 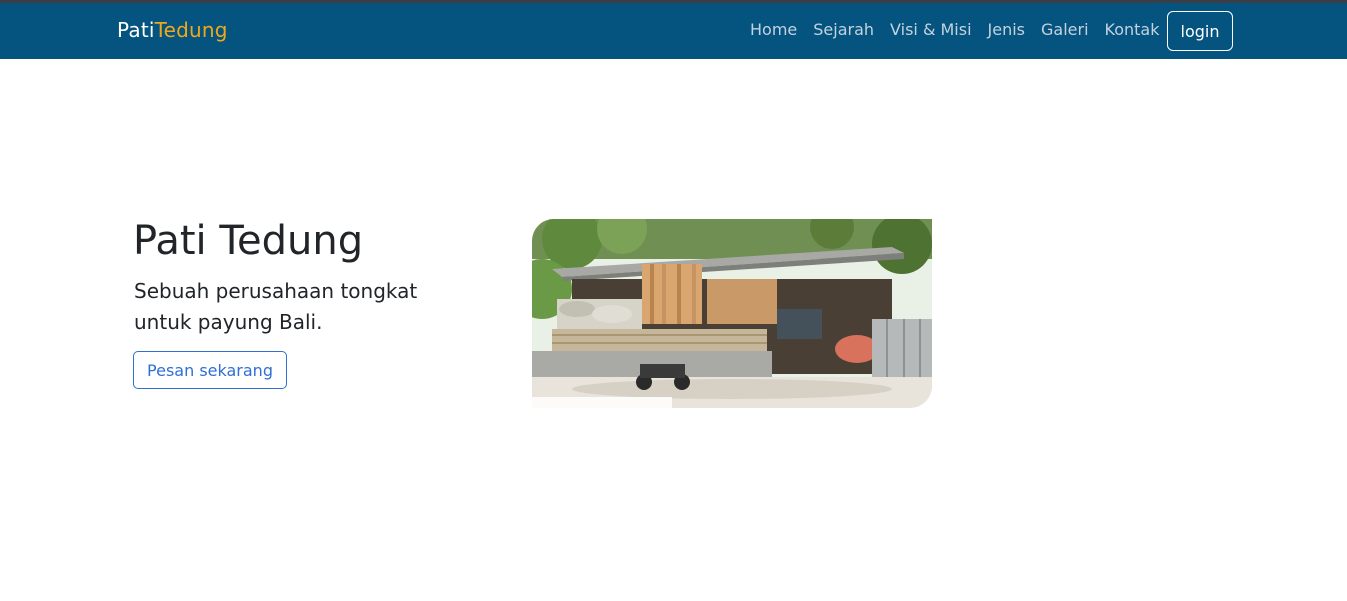 I want to click on order-now-button: Pesan sekarang, so click(x=210, y=370).